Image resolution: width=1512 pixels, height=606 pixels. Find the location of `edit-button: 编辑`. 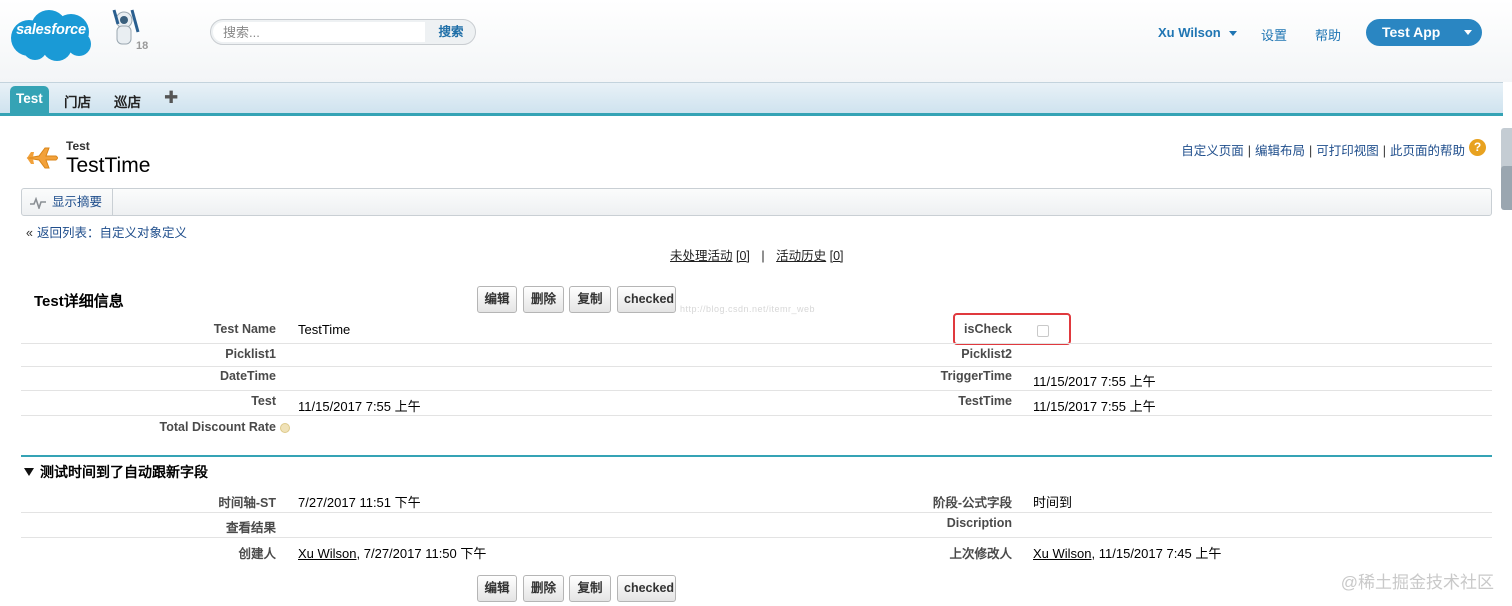

edit-button: 编辑 is located at coordinates (497, 299).